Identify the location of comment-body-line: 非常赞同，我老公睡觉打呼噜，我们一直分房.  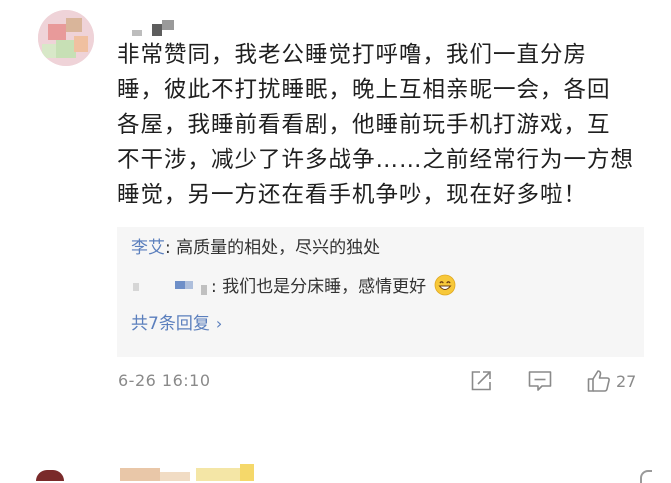
(352, 55).